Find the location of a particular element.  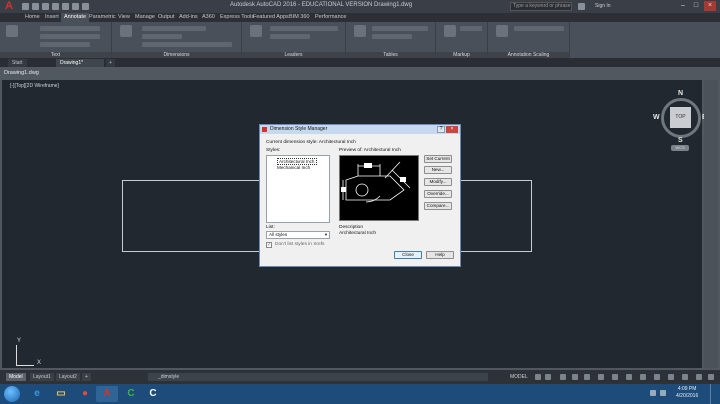

command-line: _dimstyle is located at coordinates (318, 377).